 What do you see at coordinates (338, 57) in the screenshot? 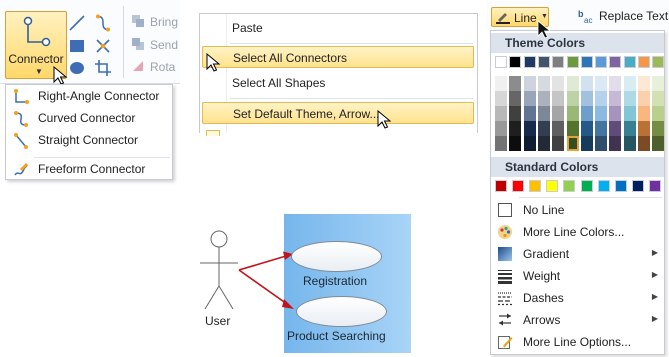
I see `menu-item-select-all-connectors: Select All Connectors` at bounding box center [338, 57].